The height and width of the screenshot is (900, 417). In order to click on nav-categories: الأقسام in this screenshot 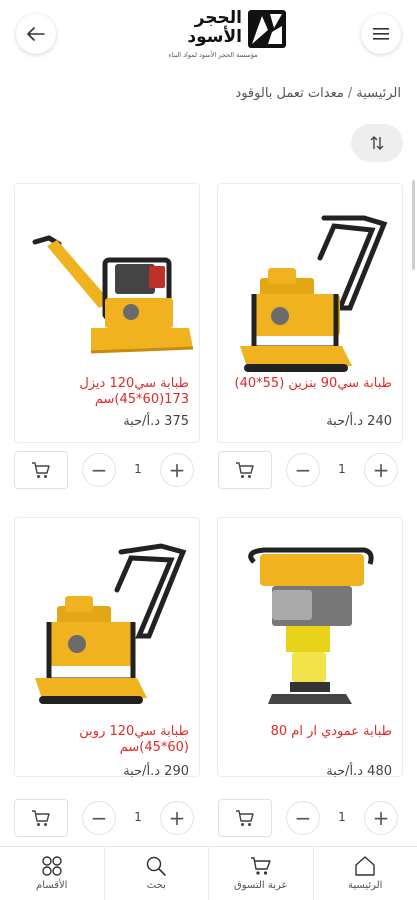, I will do `click(52, 873)`.